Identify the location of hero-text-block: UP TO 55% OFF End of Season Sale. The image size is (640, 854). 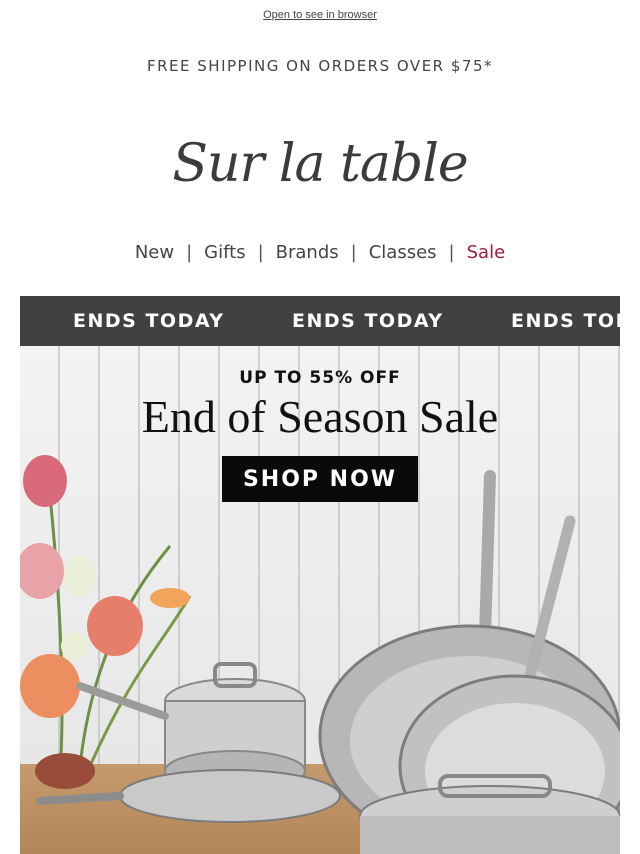
(320, 405).